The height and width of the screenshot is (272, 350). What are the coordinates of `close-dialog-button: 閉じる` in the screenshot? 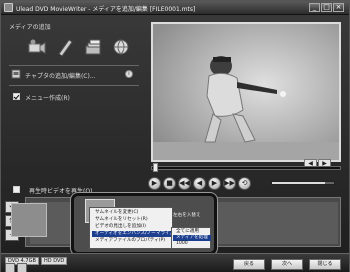 It's located at (325, 264).